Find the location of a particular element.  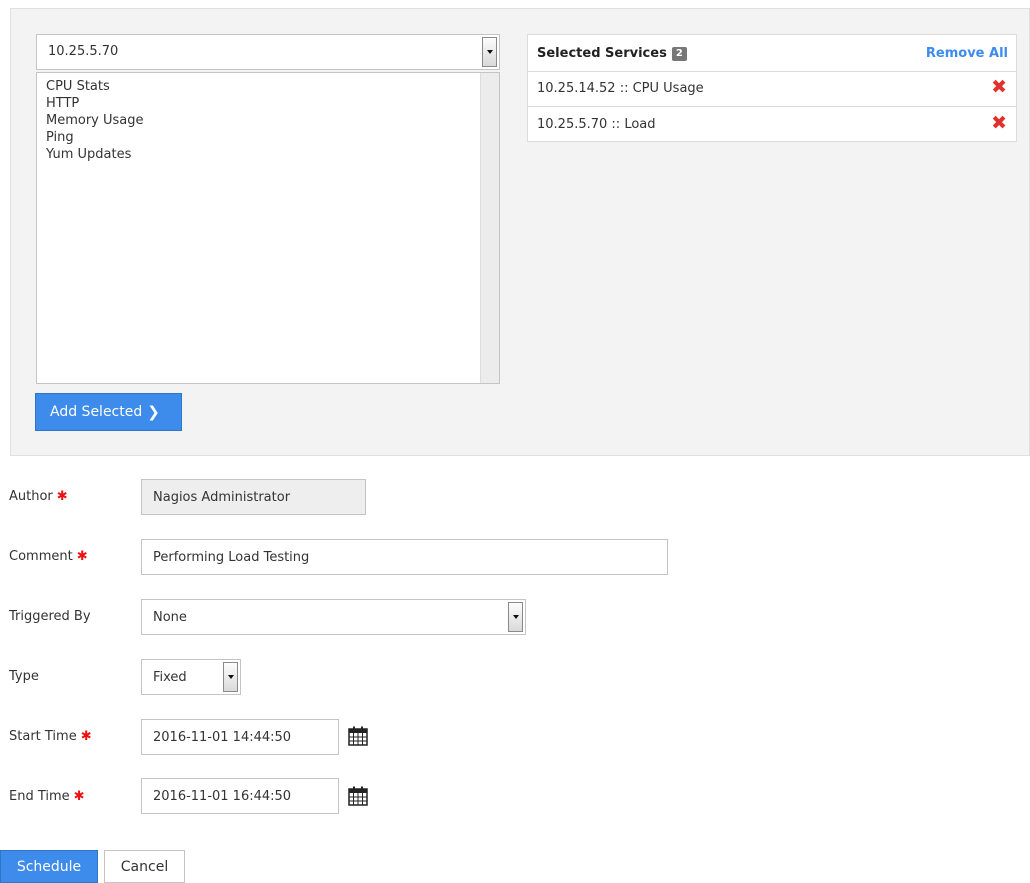

author-label: Author ✱ is located at coordinates (38, 496).